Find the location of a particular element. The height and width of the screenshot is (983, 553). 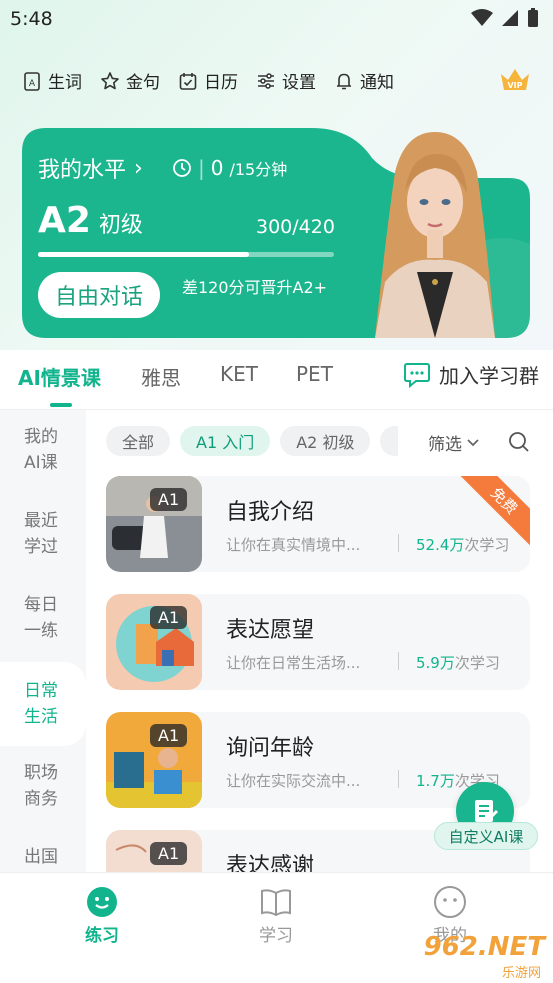

nav-practice: 练习 is located at coordinates (102, 915).